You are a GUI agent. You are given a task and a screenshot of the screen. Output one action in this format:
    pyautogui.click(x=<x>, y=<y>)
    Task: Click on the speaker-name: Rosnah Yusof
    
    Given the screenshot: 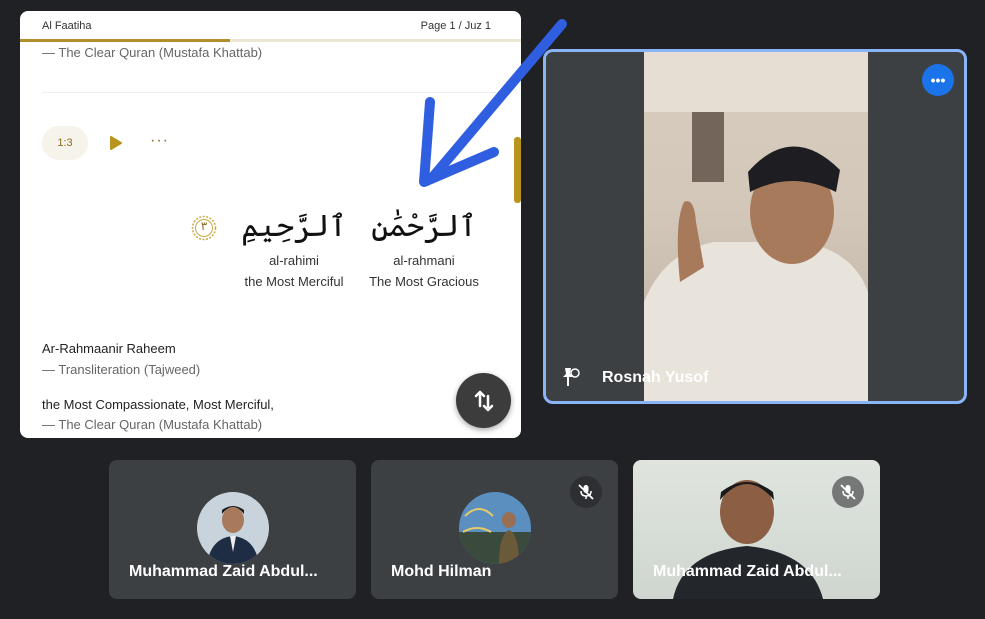 What is the action you would take?
    pyautogui.click(x=655, y=377)
    